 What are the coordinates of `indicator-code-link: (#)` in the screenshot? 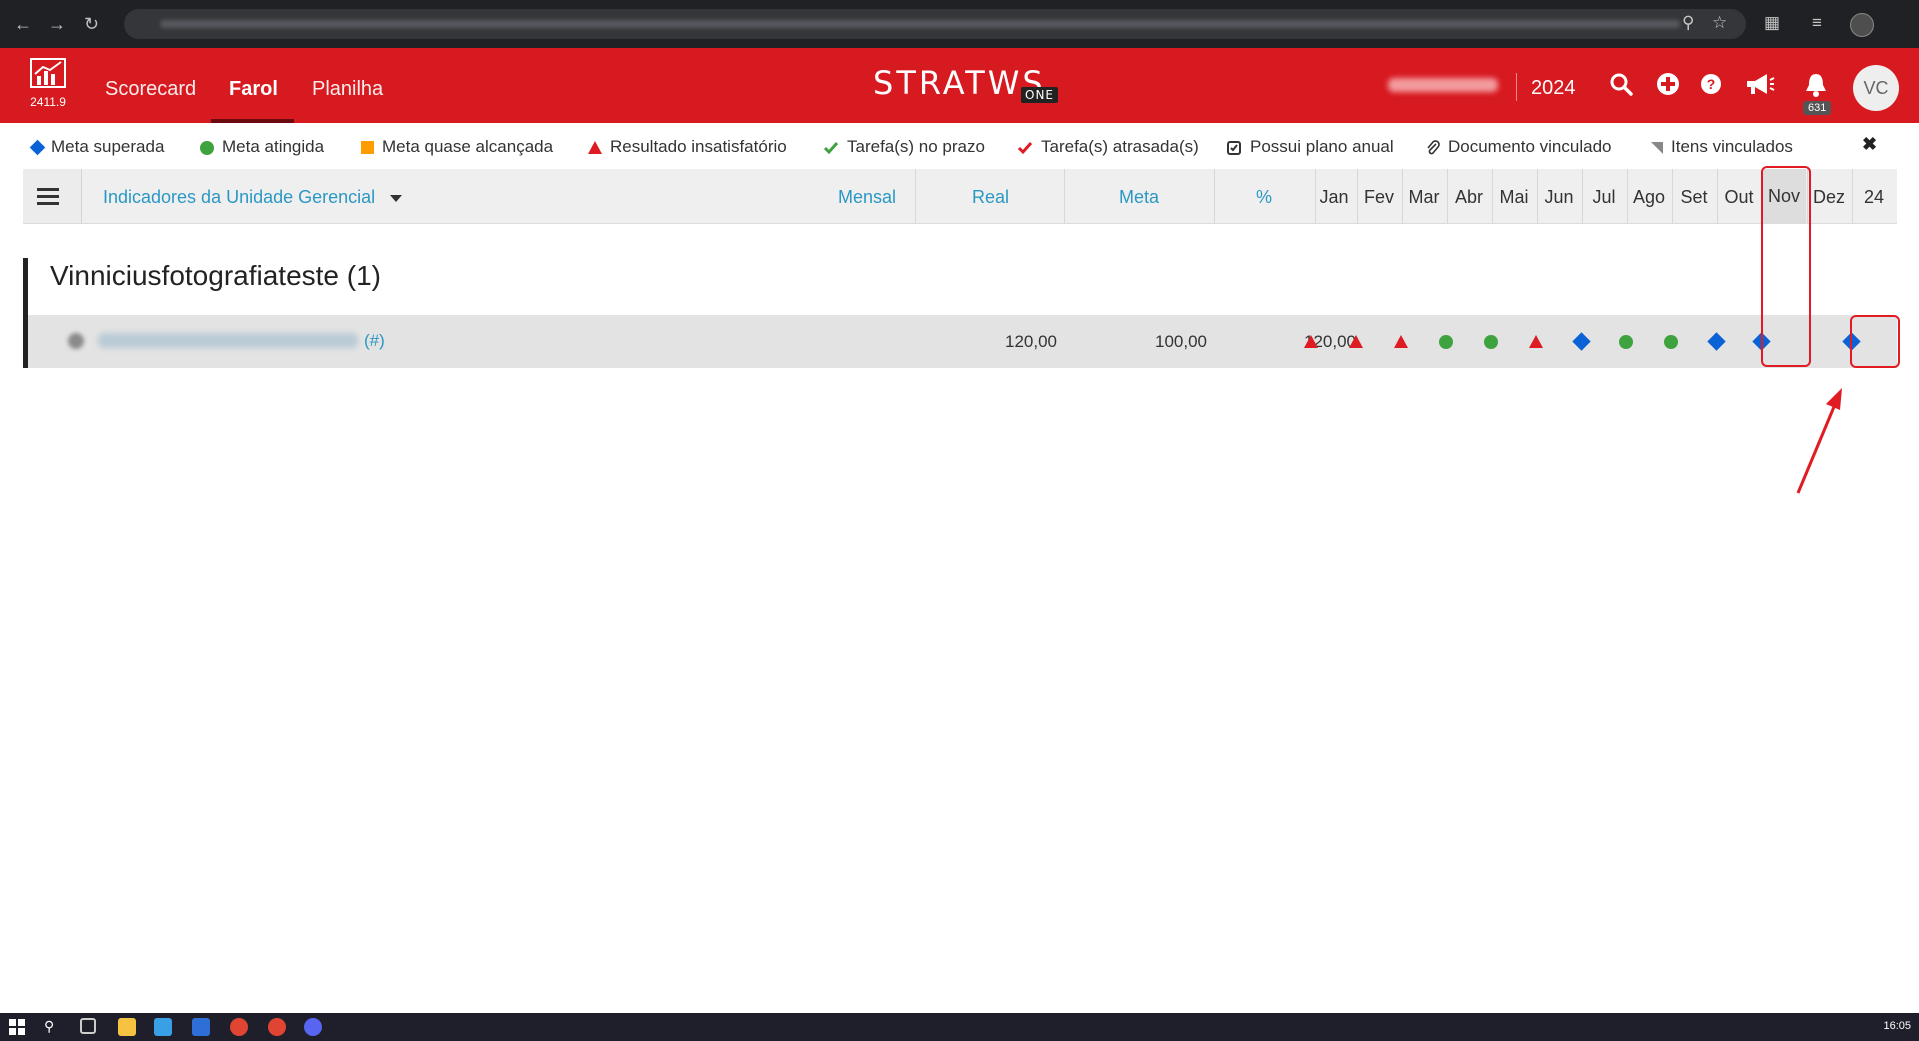 It's located at (374, 341).